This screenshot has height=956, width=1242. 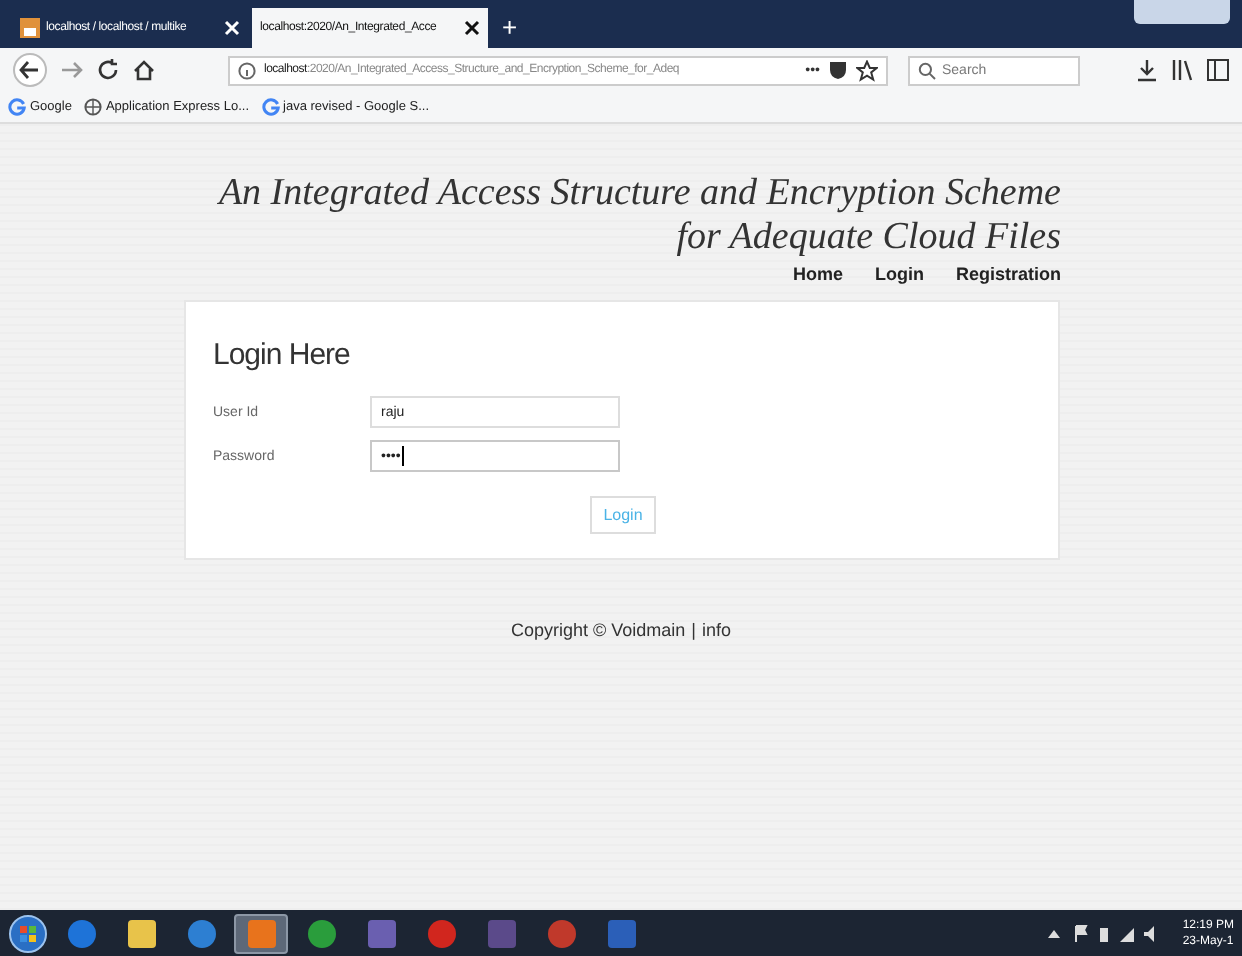 I want to click on start-orb-icon, so click(x=28, y=933).